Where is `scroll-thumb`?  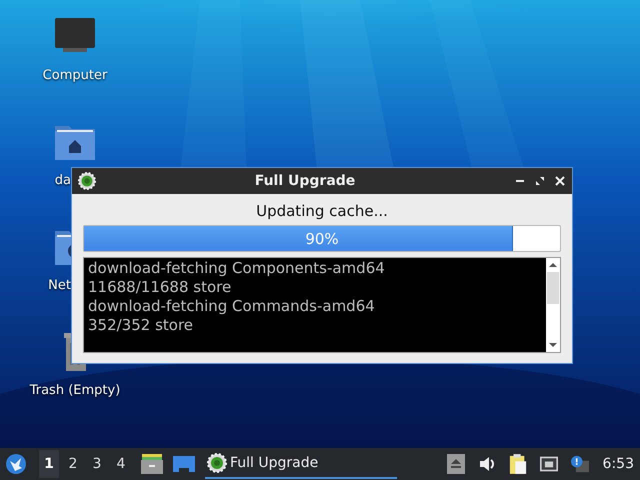 scroll-thumb is located at coordinates (553, 288).